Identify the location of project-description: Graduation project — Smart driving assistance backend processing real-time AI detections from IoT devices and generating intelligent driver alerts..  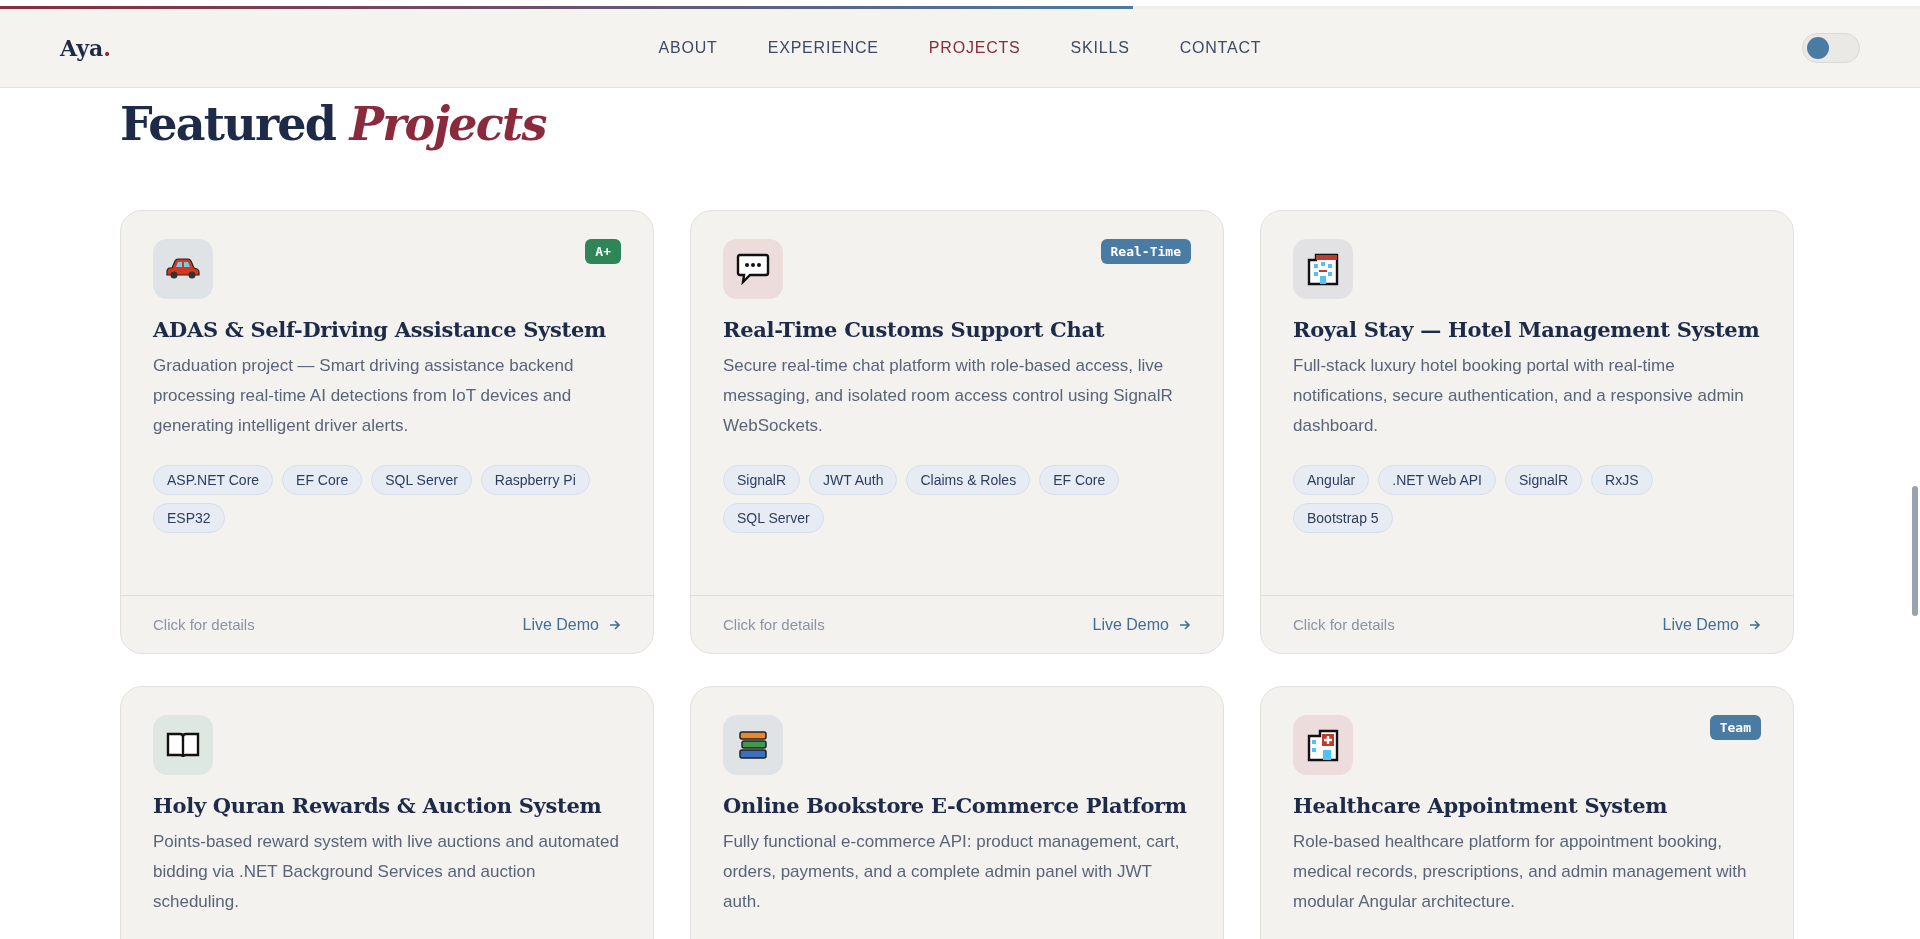
(364, 396).